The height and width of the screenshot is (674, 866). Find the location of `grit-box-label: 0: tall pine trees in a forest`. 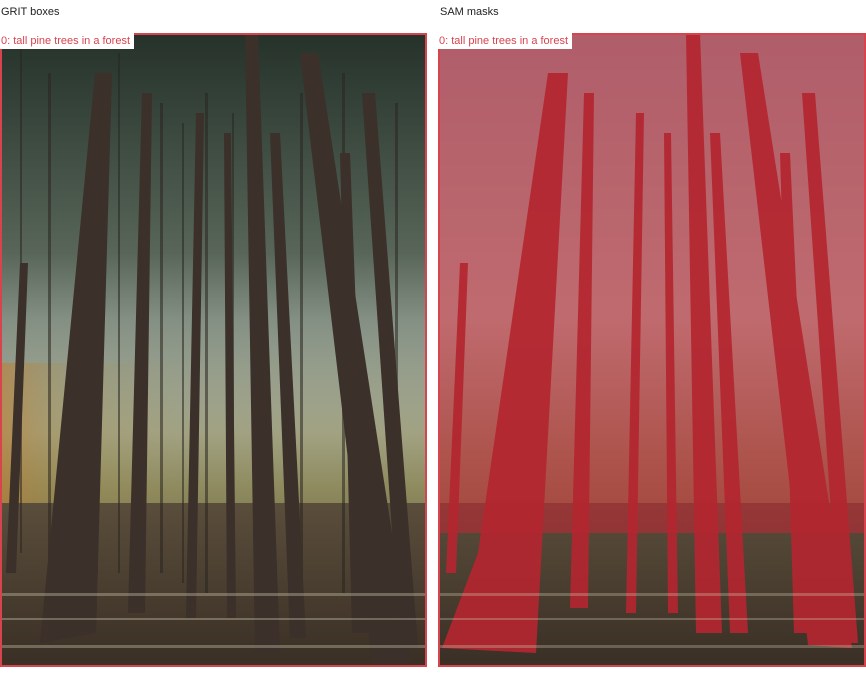

grit-box-label: 0: tall pine trees in a forest is located at coordinates (67, 41).